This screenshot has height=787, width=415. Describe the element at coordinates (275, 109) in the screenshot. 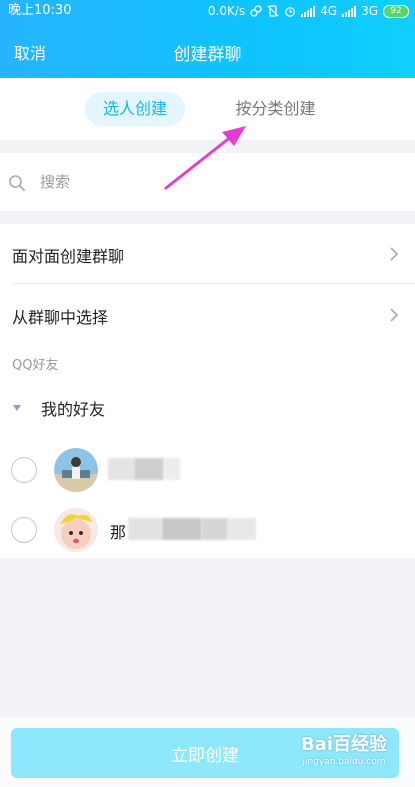

I see `tab-by-category: 按分类创建` at that location.